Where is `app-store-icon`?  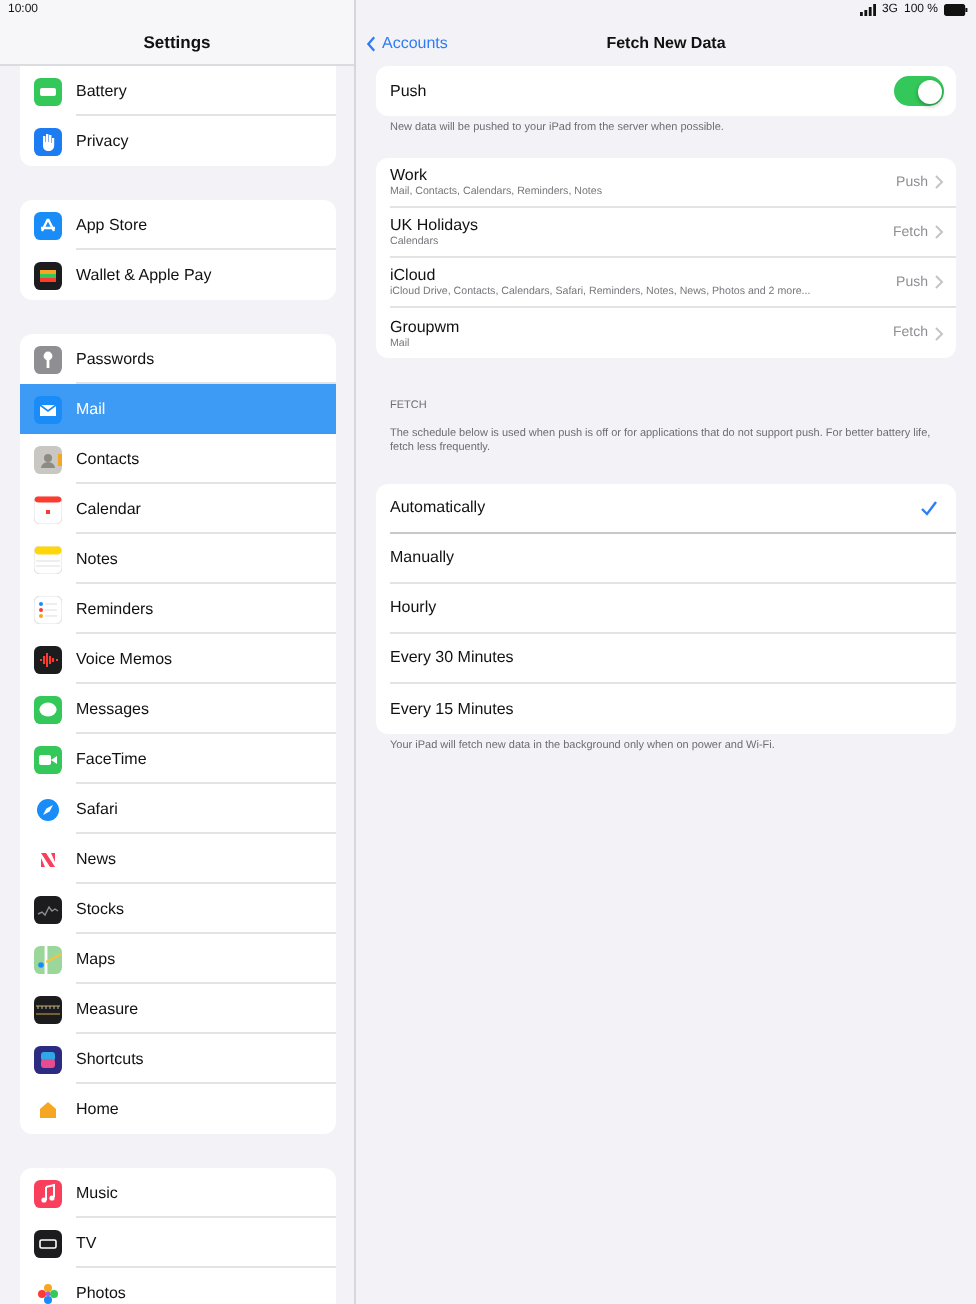
app-store-icon is located at coordinates (48, 225).